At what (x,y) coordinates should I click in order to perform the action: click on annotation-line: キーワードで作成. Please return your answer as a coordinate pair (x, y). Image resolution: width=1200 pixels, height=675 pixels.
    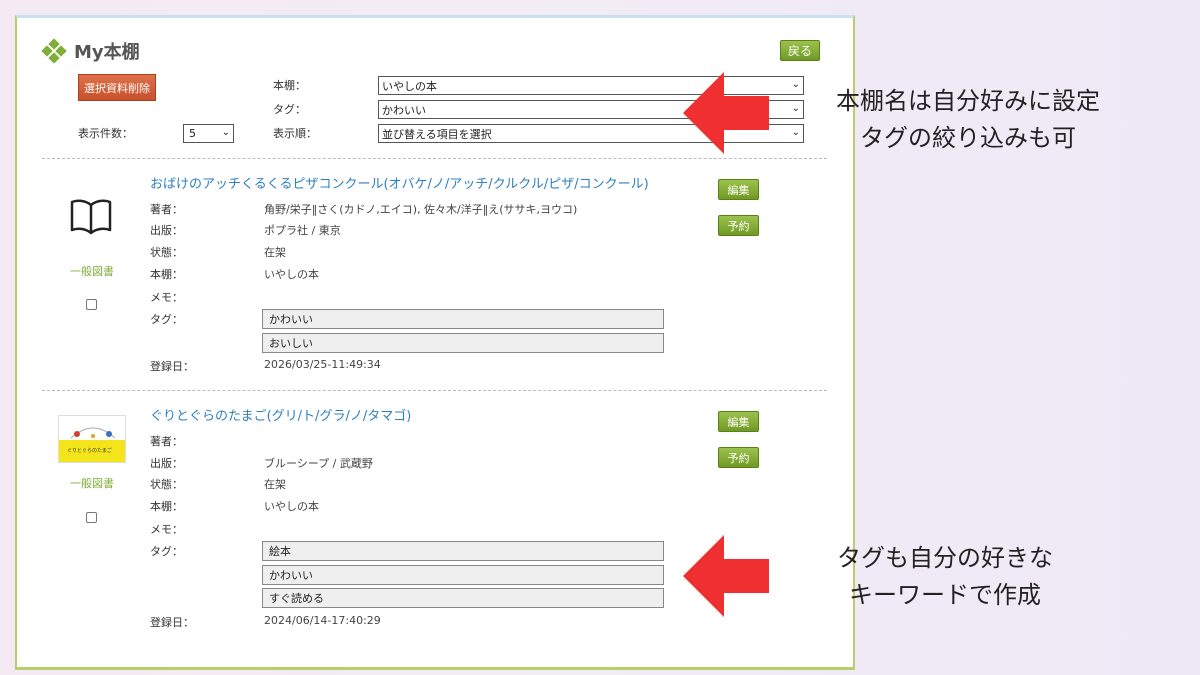
    Looking at the image, I should click on (945, 595).